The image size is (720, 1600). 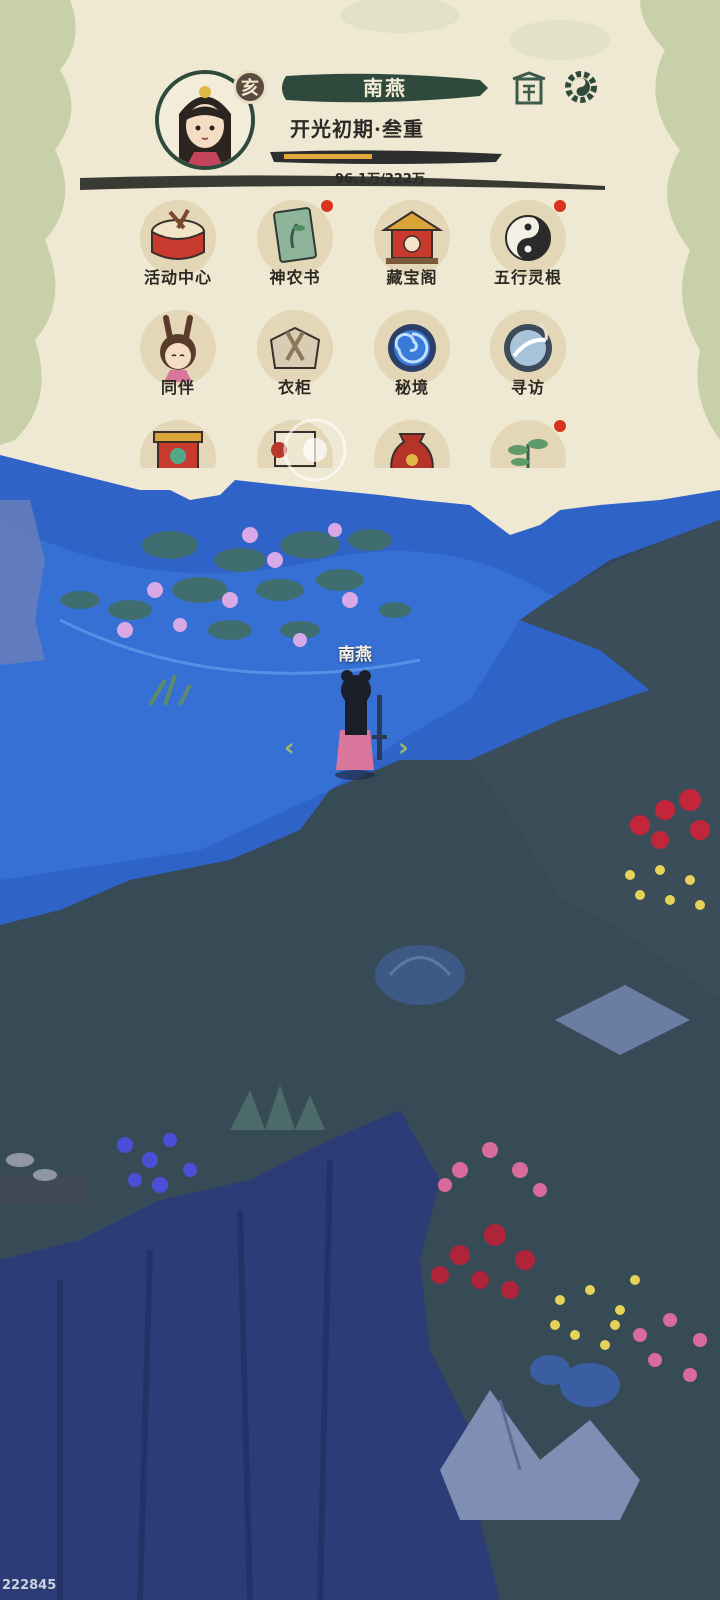 I want to click on feature-five-elements: 五行灵根, so click(x=528, y=250).